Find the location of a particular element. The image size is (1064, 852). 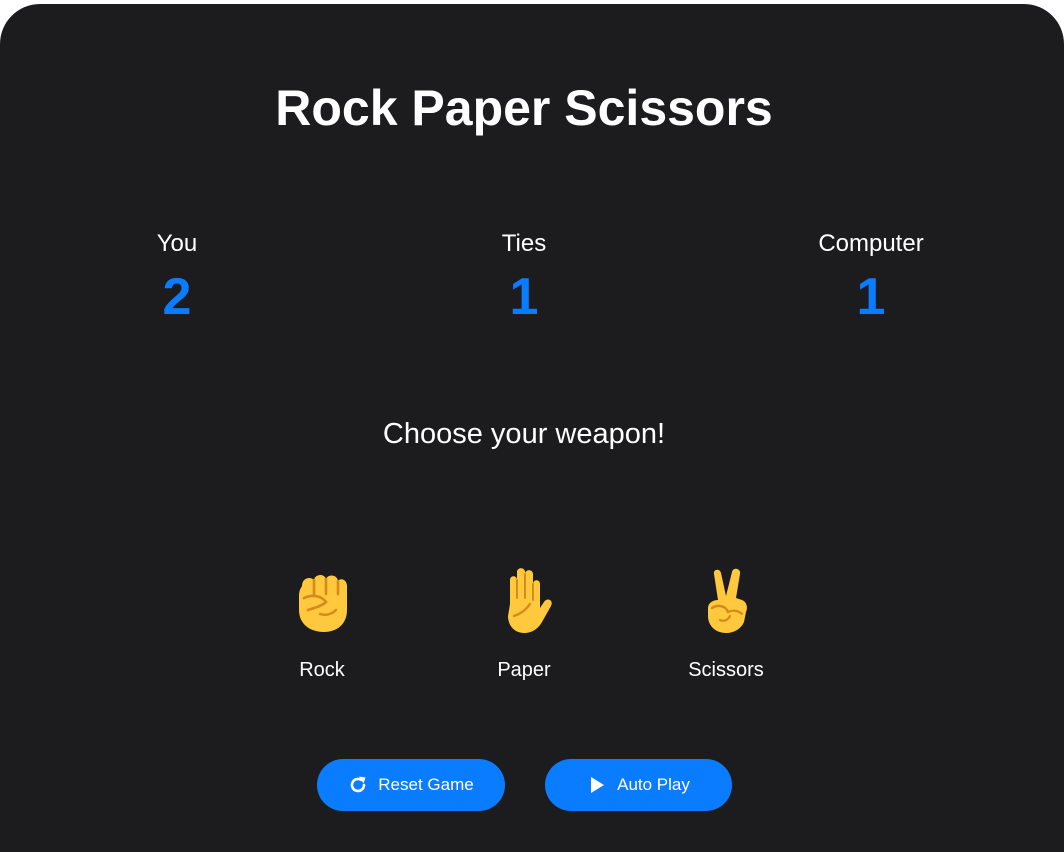

paper-button: Paper is located at coordinates (524, 623).